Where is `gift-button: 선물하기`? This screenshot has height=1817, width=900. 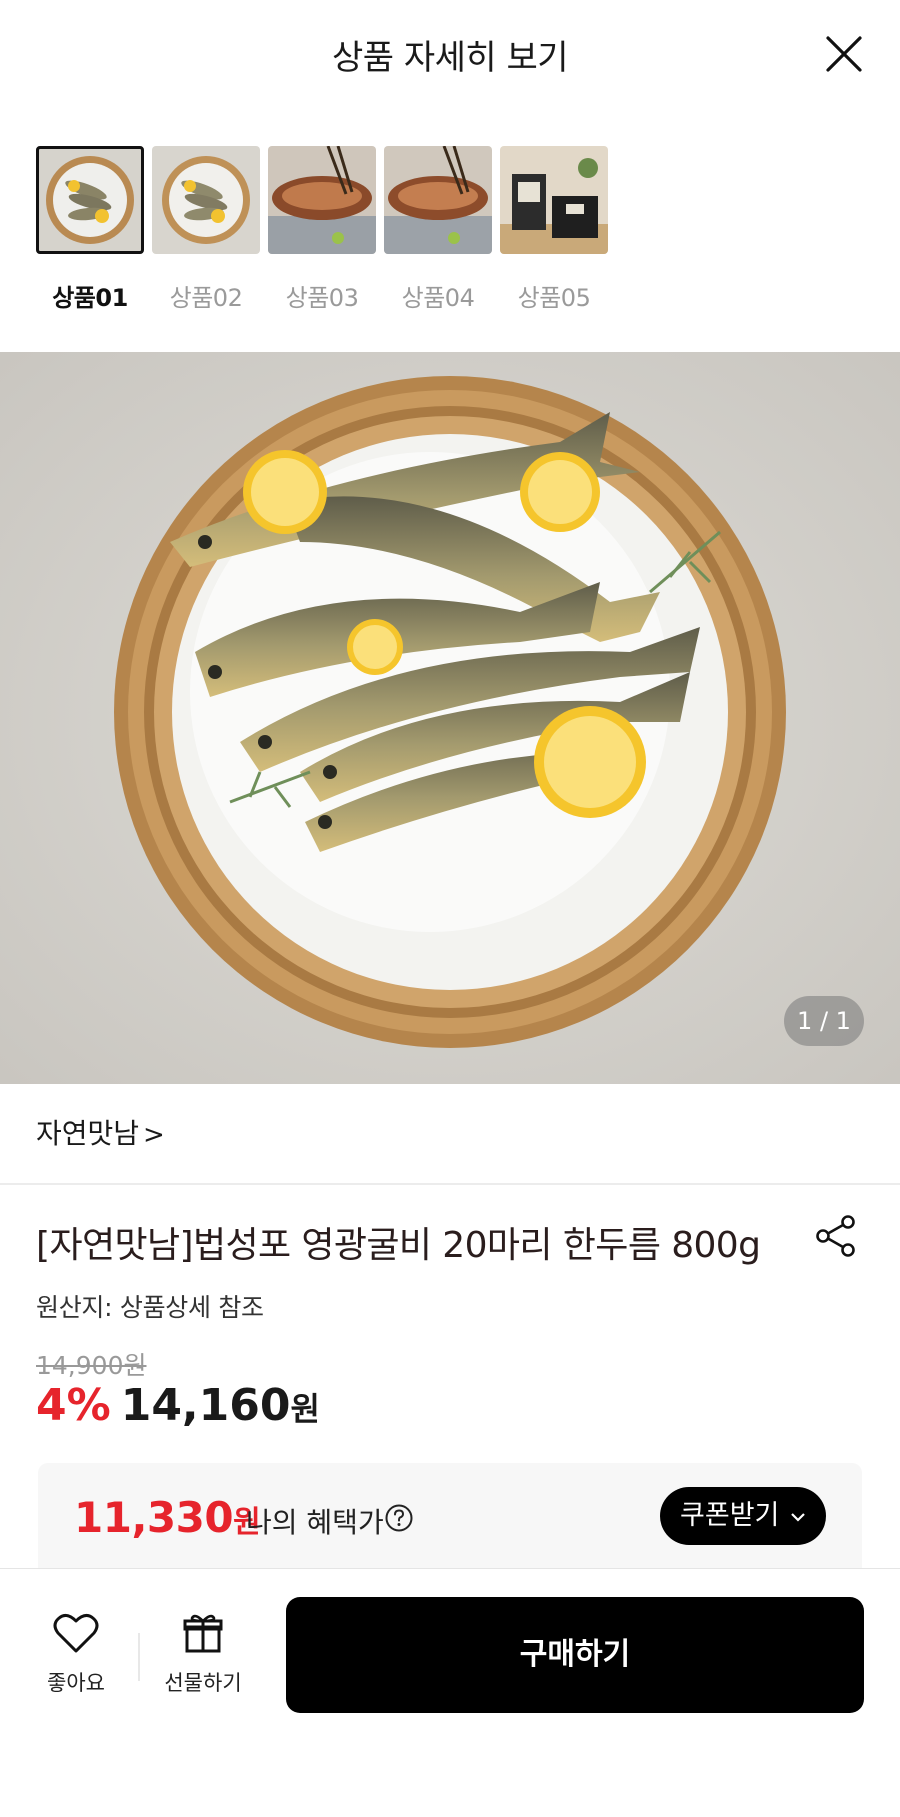 gift-button: 선물하기 is located at coordinates (203, 1654).